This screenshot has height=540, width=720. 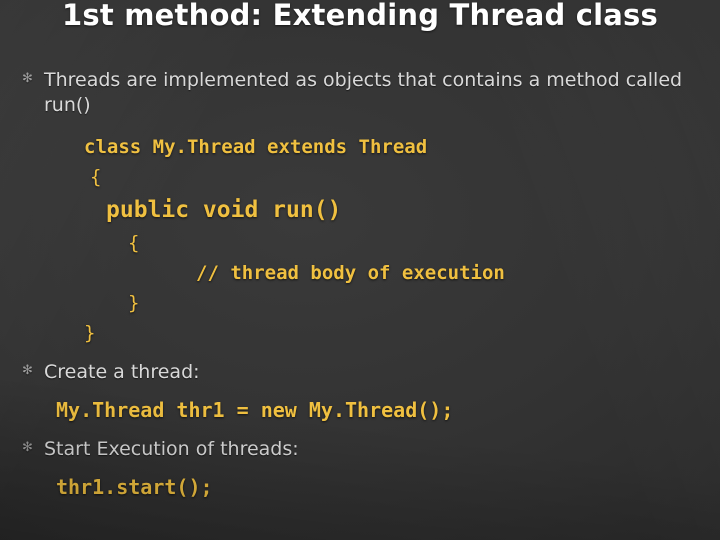 I want to click on code-line-close-brace-inner: }, so click(x=134, y=303).